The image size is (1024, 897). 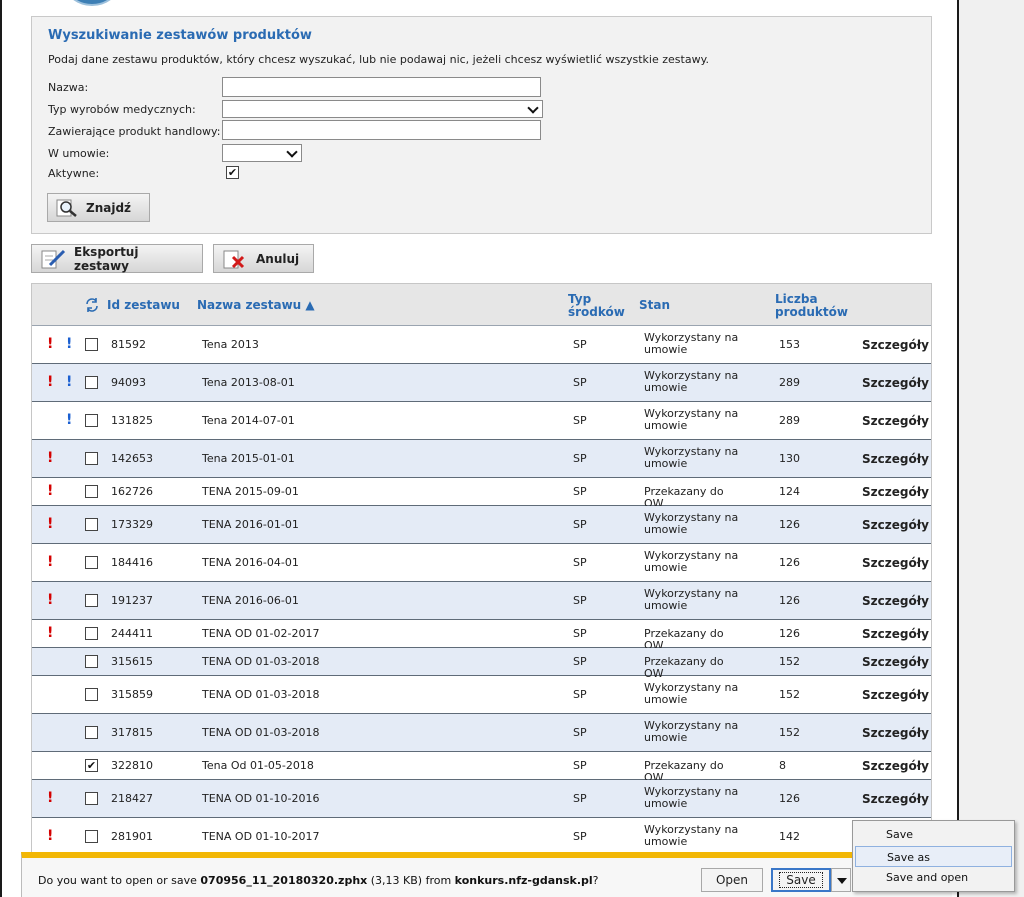 I want to click on save-button: Save, so click(x=801, y=880).